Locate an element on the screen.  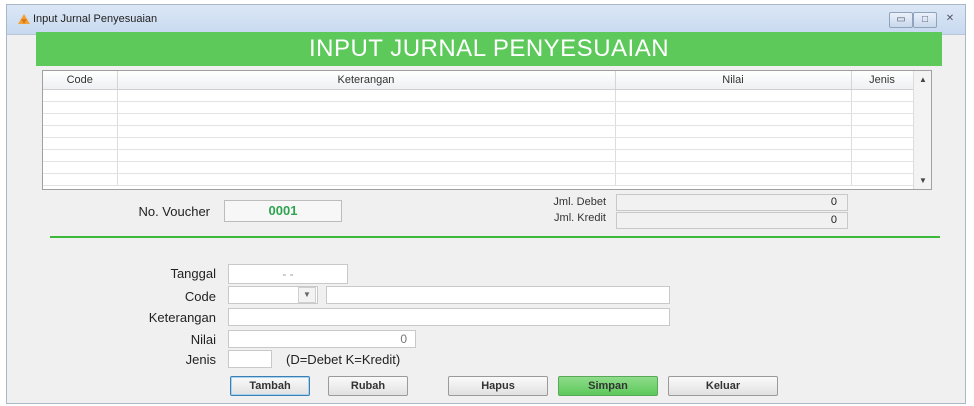
maximize-button: □ is located at coordinates (925, 20).